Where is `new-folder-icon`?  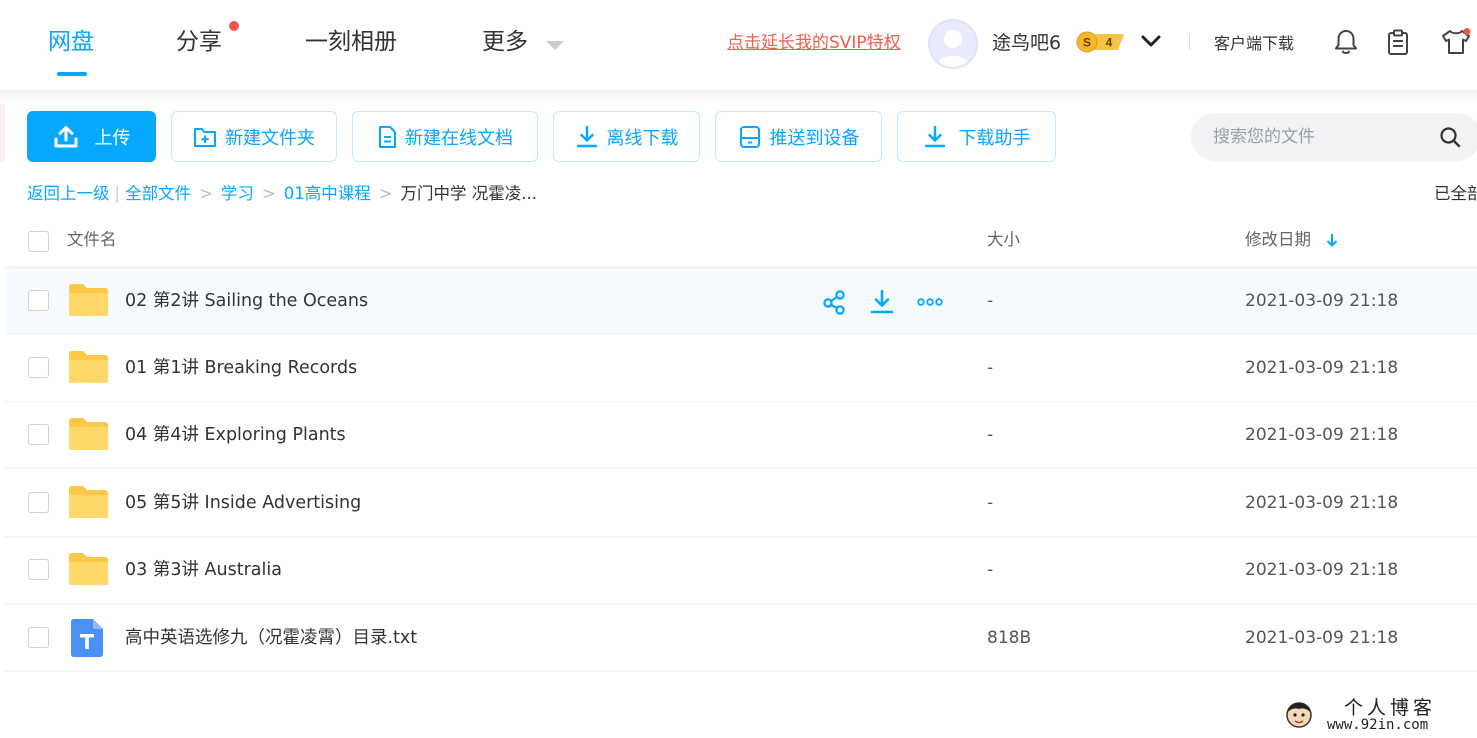 new-folder-icon is located at coordinates (205, 137).